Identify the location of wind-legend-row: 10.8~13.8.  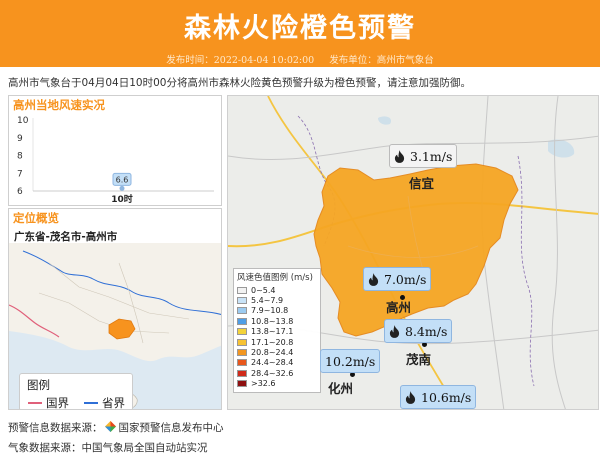
(277, 321).